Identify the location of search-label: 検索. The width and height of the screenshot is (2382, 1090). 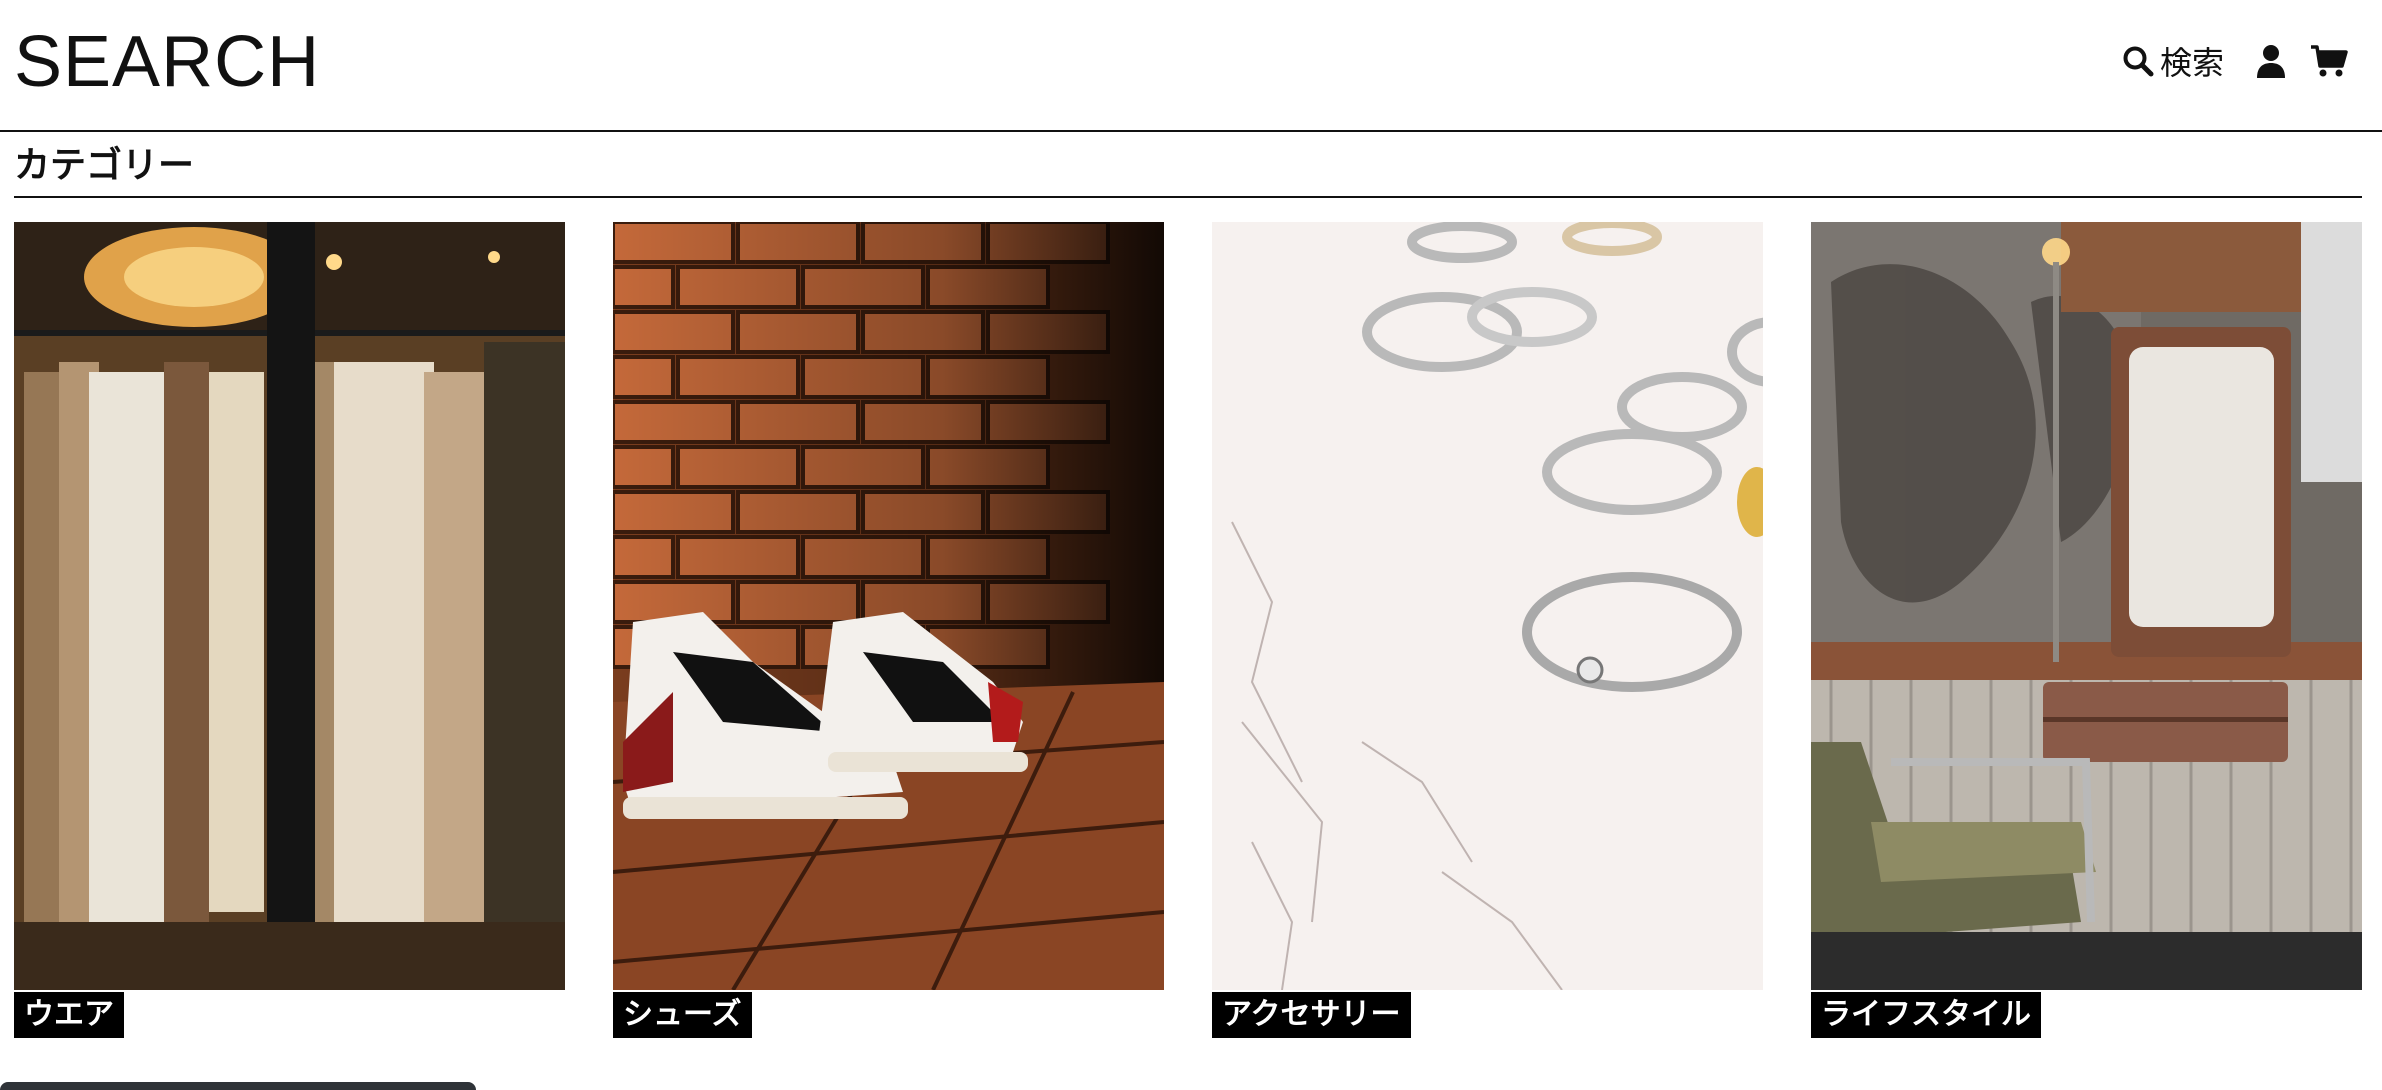
(2191, 63).